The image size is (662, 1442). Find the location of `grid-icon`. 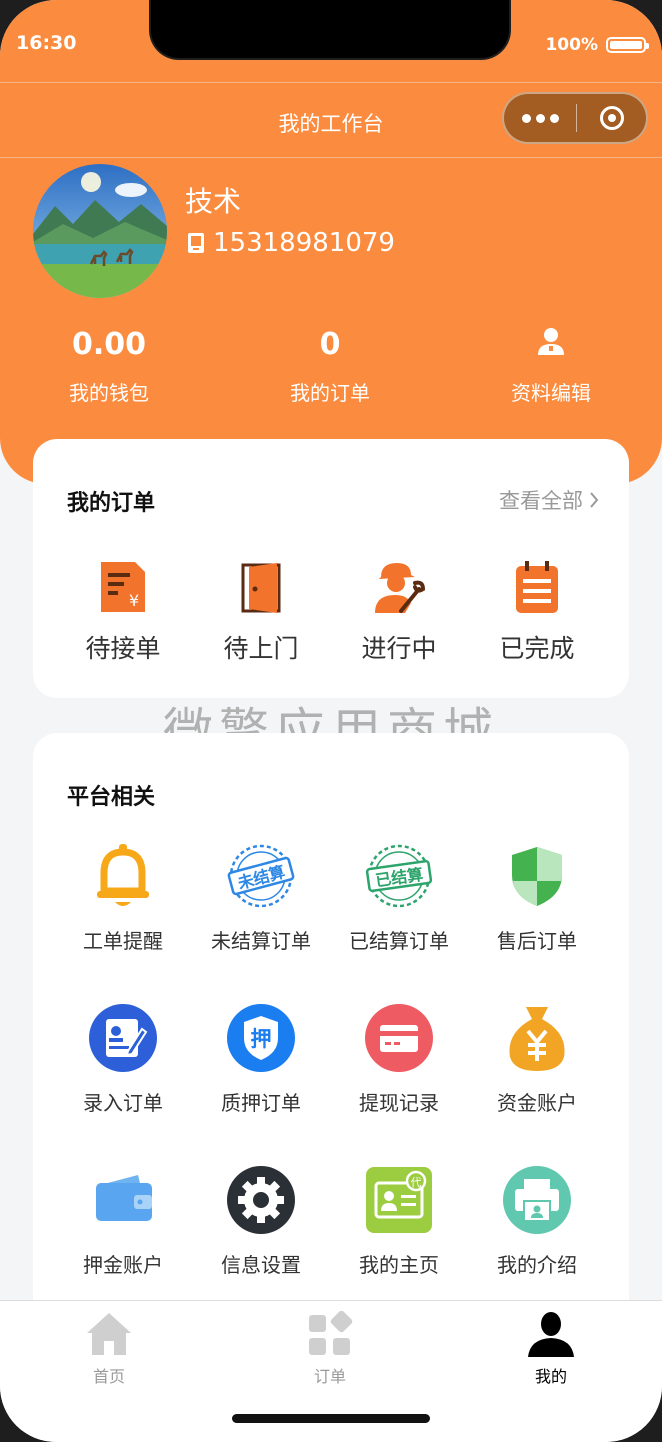

grid-icon is located at coordinates (330, 1334).